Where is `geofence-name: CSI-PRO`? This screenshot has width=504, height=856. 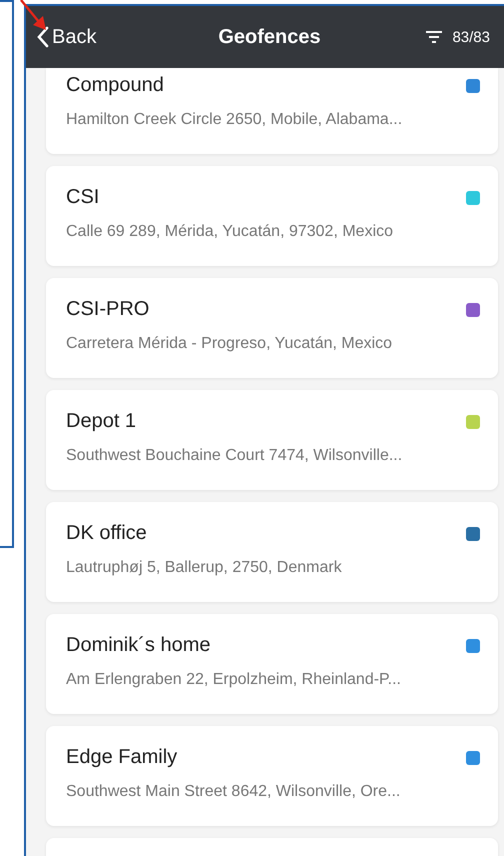
geofence-name: CSI-PRO is located at coordinates (108, 309).